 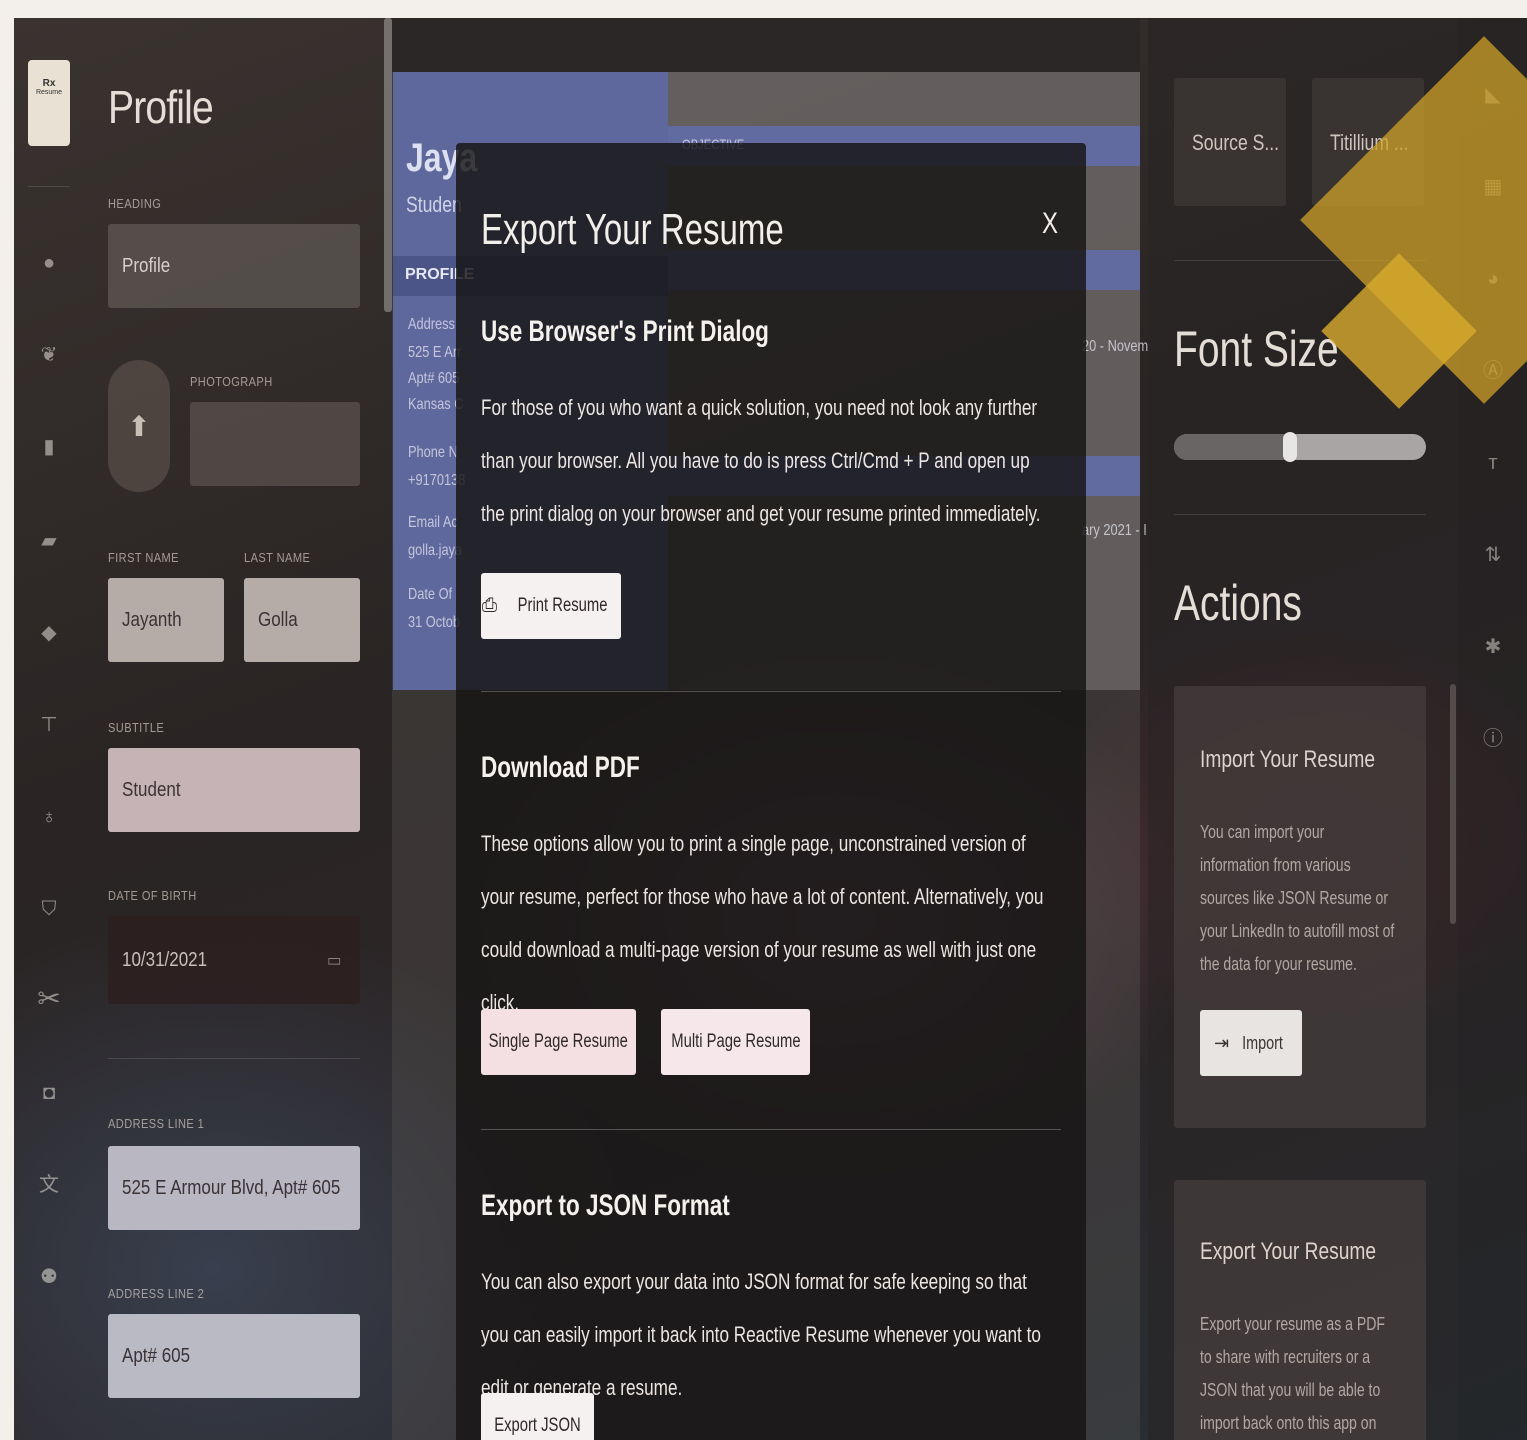 I want to click on first-name-value: Jayanth, so click(x=152, y=619).